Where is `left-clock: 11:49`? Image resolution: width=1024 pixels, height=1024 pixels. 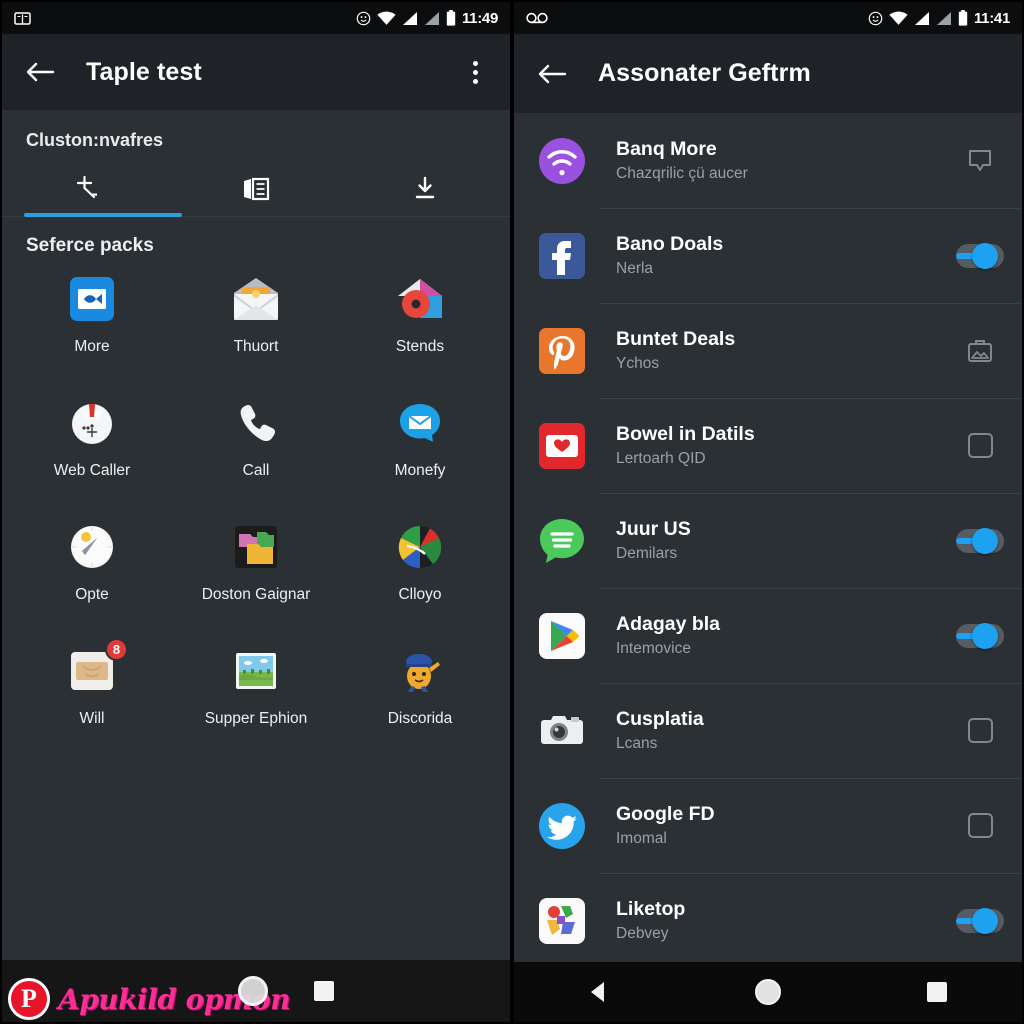
left-clock: 11:49 is located at coordinates (479, 18).